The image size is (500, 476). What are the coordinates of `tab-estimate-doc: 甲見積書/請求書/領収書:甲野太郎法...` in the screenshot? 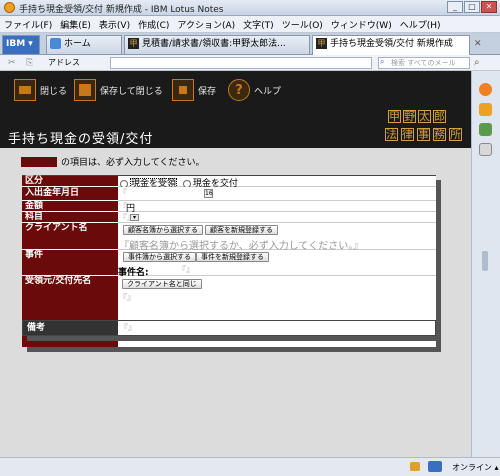 It's located at (217, 44).